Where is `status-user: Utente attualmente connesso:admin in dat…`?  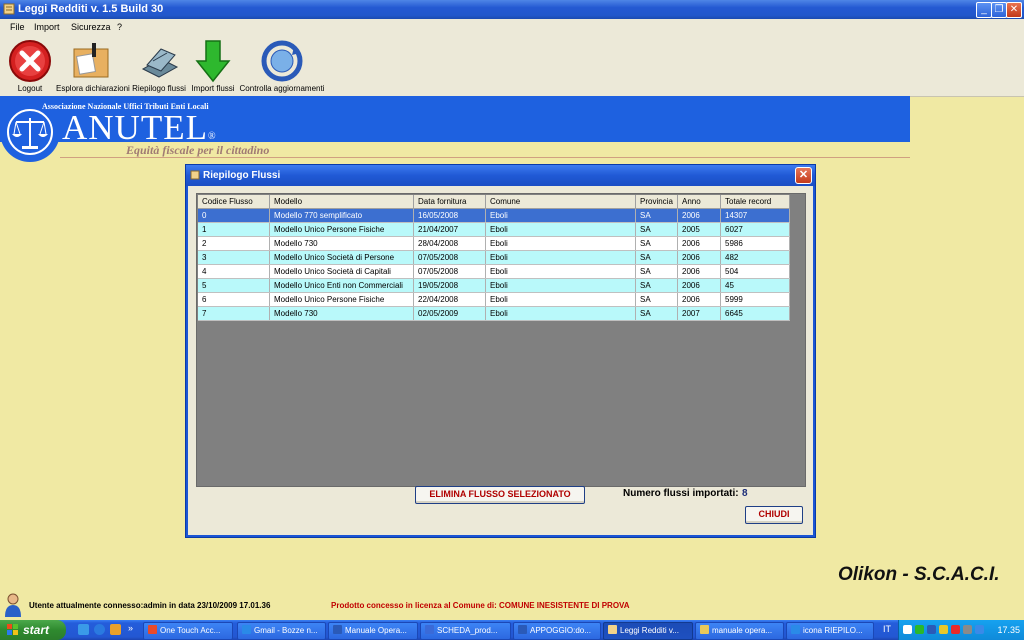 status-user: Utente attualmente connesso:admin in dat… is located at coordinates (150, 605).